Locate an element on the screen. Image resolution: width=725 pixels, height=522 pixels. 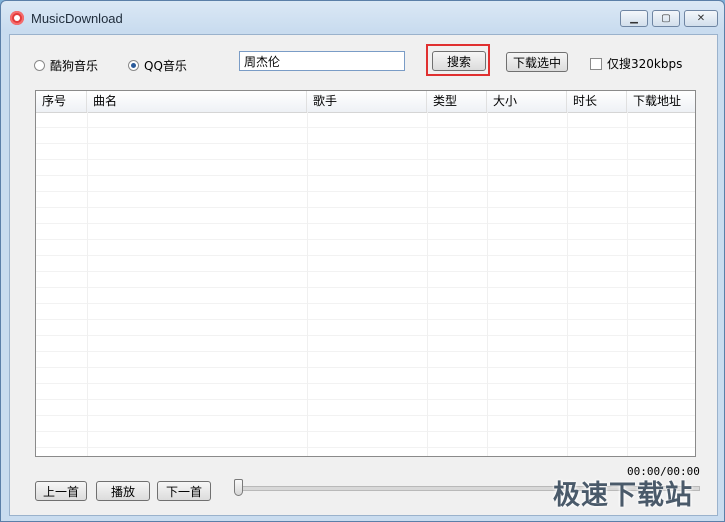
column-header-size: 大小 is located at coordinates (527, 101).